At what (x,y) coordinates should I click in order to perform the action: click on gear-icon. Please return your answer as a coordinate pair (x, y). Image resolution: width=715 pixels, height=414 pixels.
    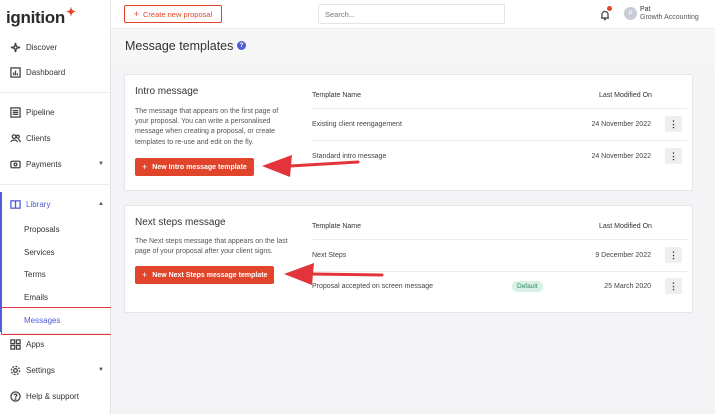
    Looking at the image, I should click on (15, 370).